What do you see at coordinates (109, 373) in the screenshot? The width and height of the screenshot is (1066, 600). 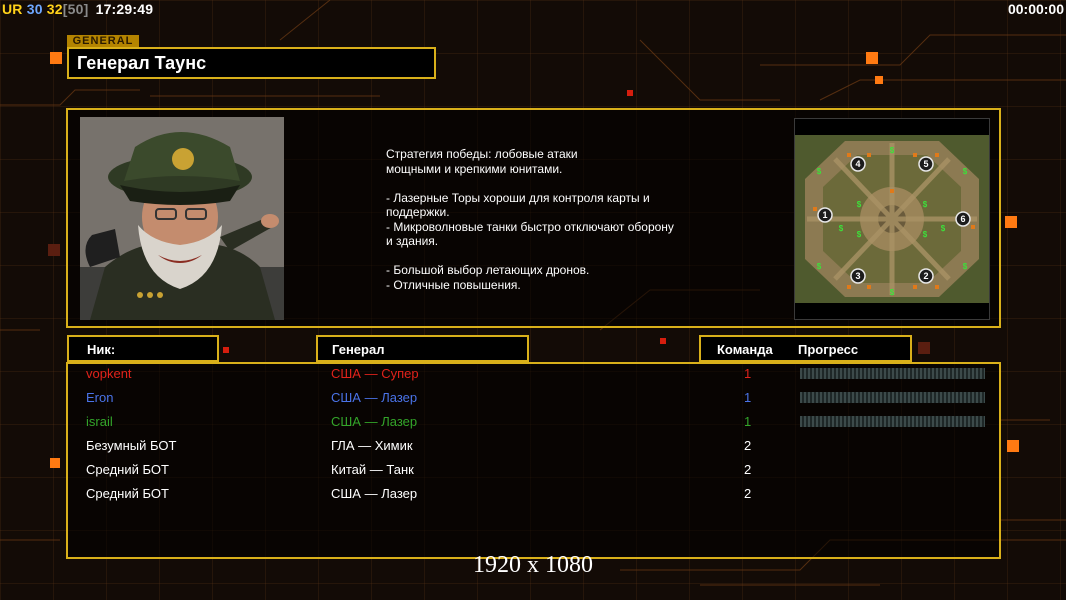 I see `player-nick: vopkent` at bounding box center [109, 373].